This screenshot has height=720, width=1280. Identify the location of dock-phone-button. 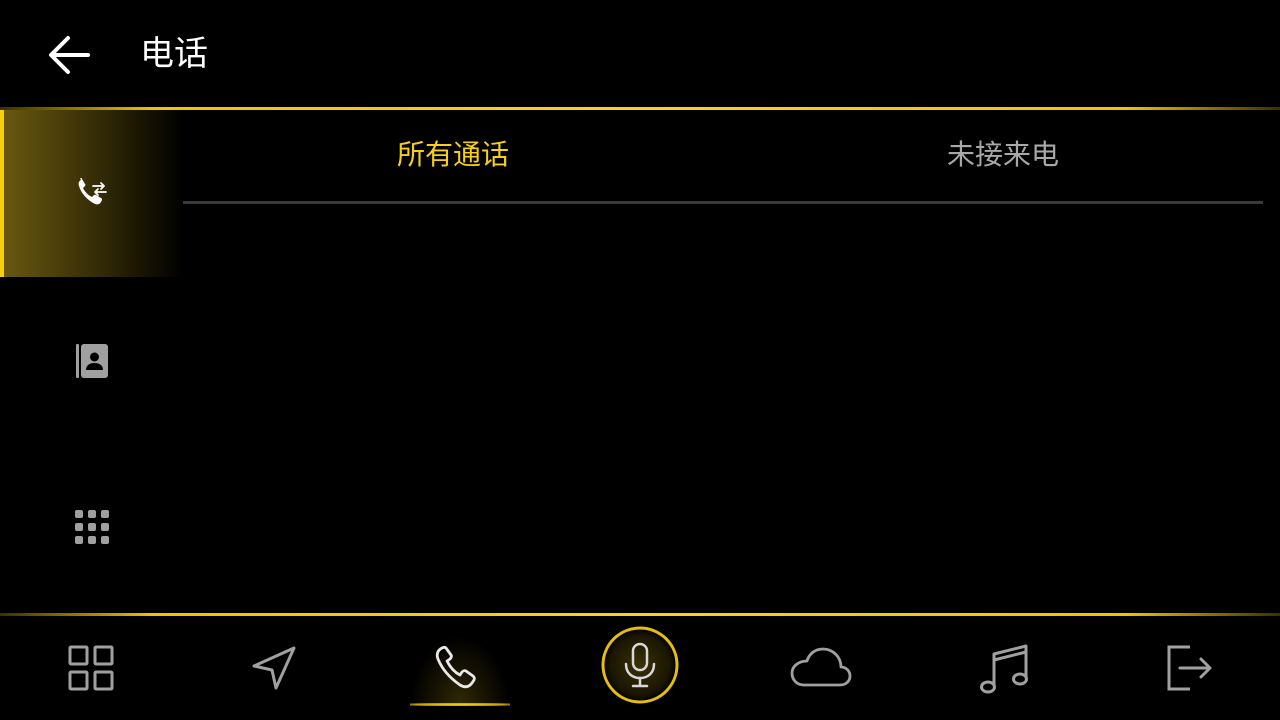
(455, 668).